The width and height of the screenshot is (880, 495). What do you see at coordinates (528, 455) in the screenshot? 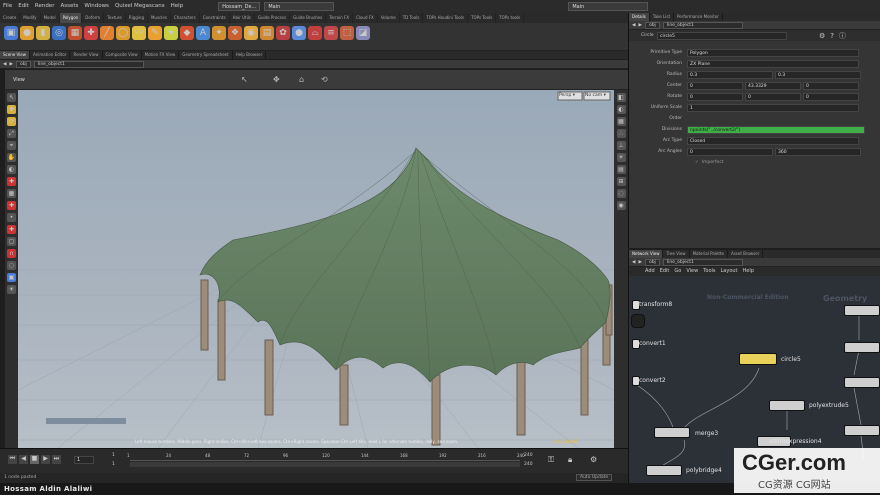
I see `range-end: 240` at bounding box center [528, 455].